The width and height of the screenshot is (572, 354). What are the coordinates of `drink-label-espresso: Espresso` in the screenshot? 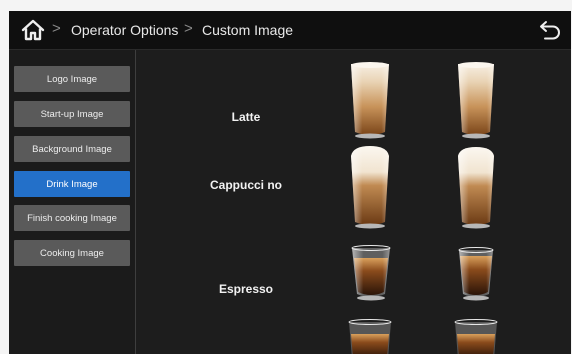 It's located at (246, 289).